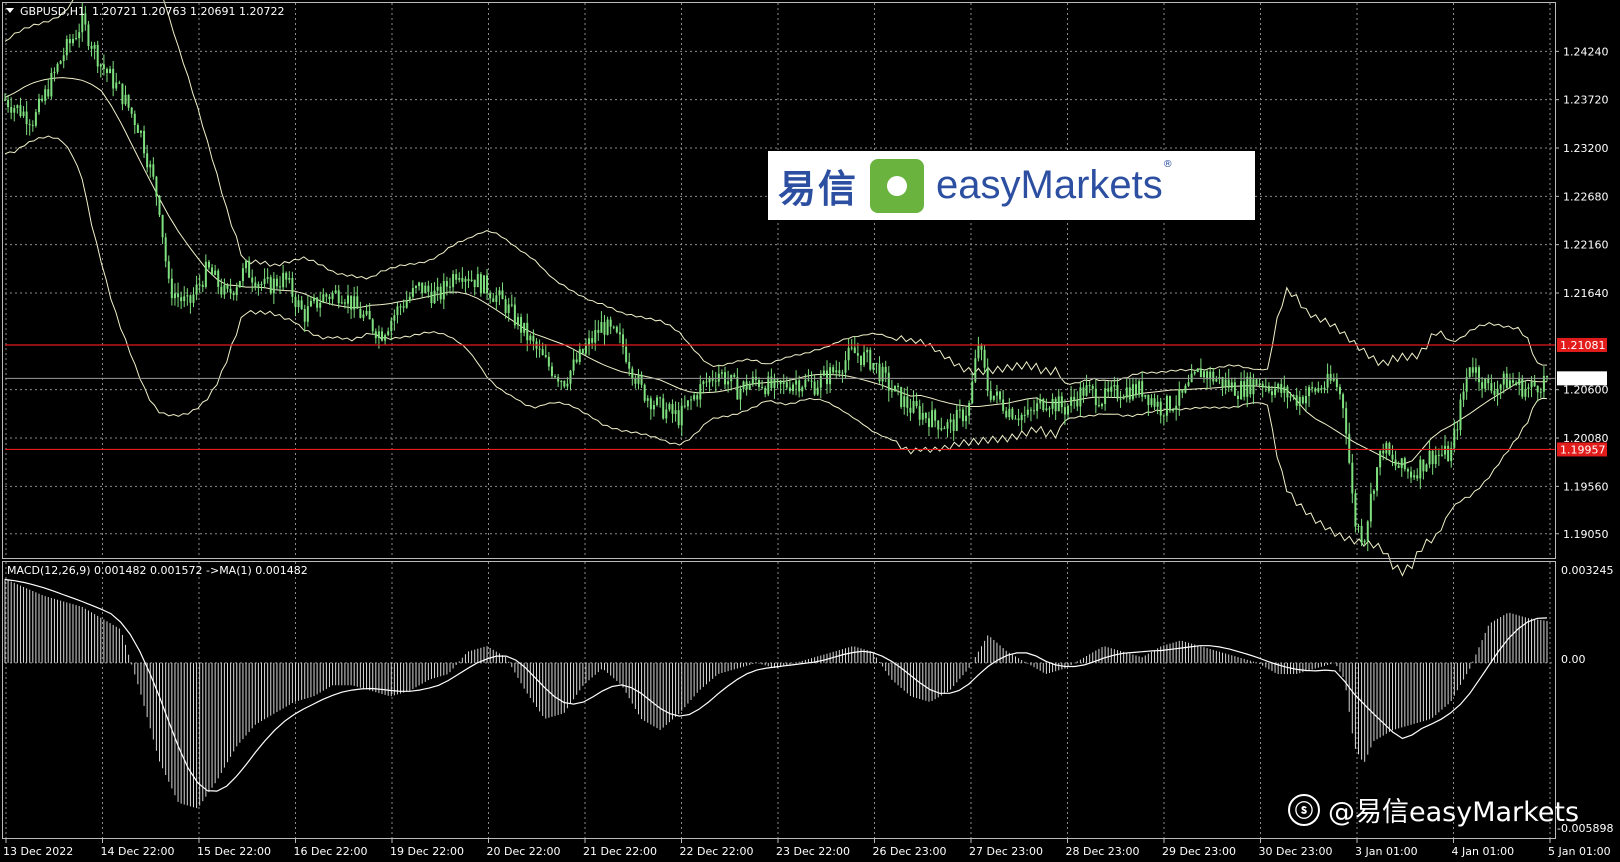 This screenshot has width=1620, height=862. I want to click on price-tick-label: 1.22160, so click(1586, 245).